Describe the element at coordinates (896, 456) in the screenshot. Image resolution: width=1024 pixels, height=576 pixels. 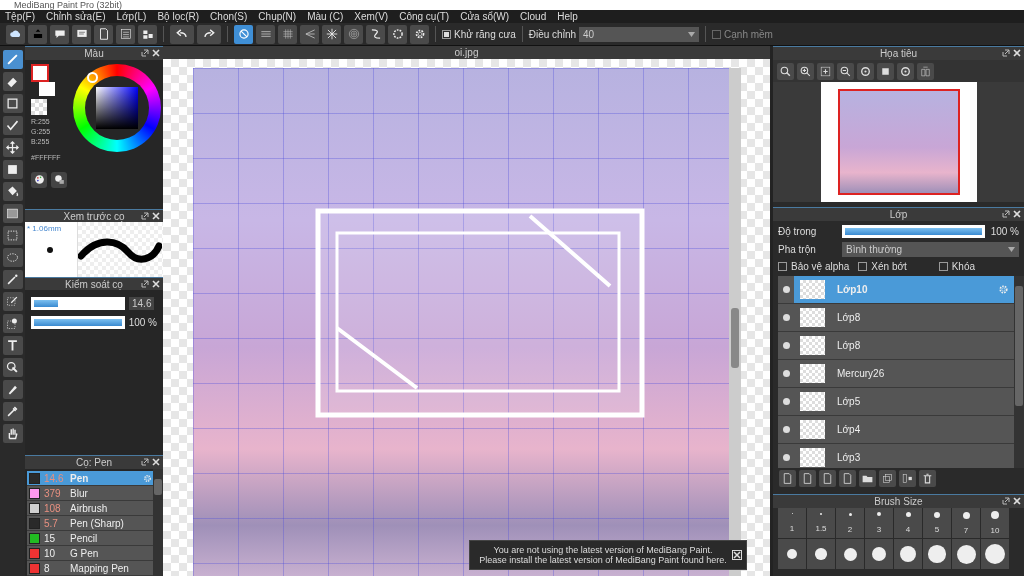
I see `layer-row: Lớp3` at that location.